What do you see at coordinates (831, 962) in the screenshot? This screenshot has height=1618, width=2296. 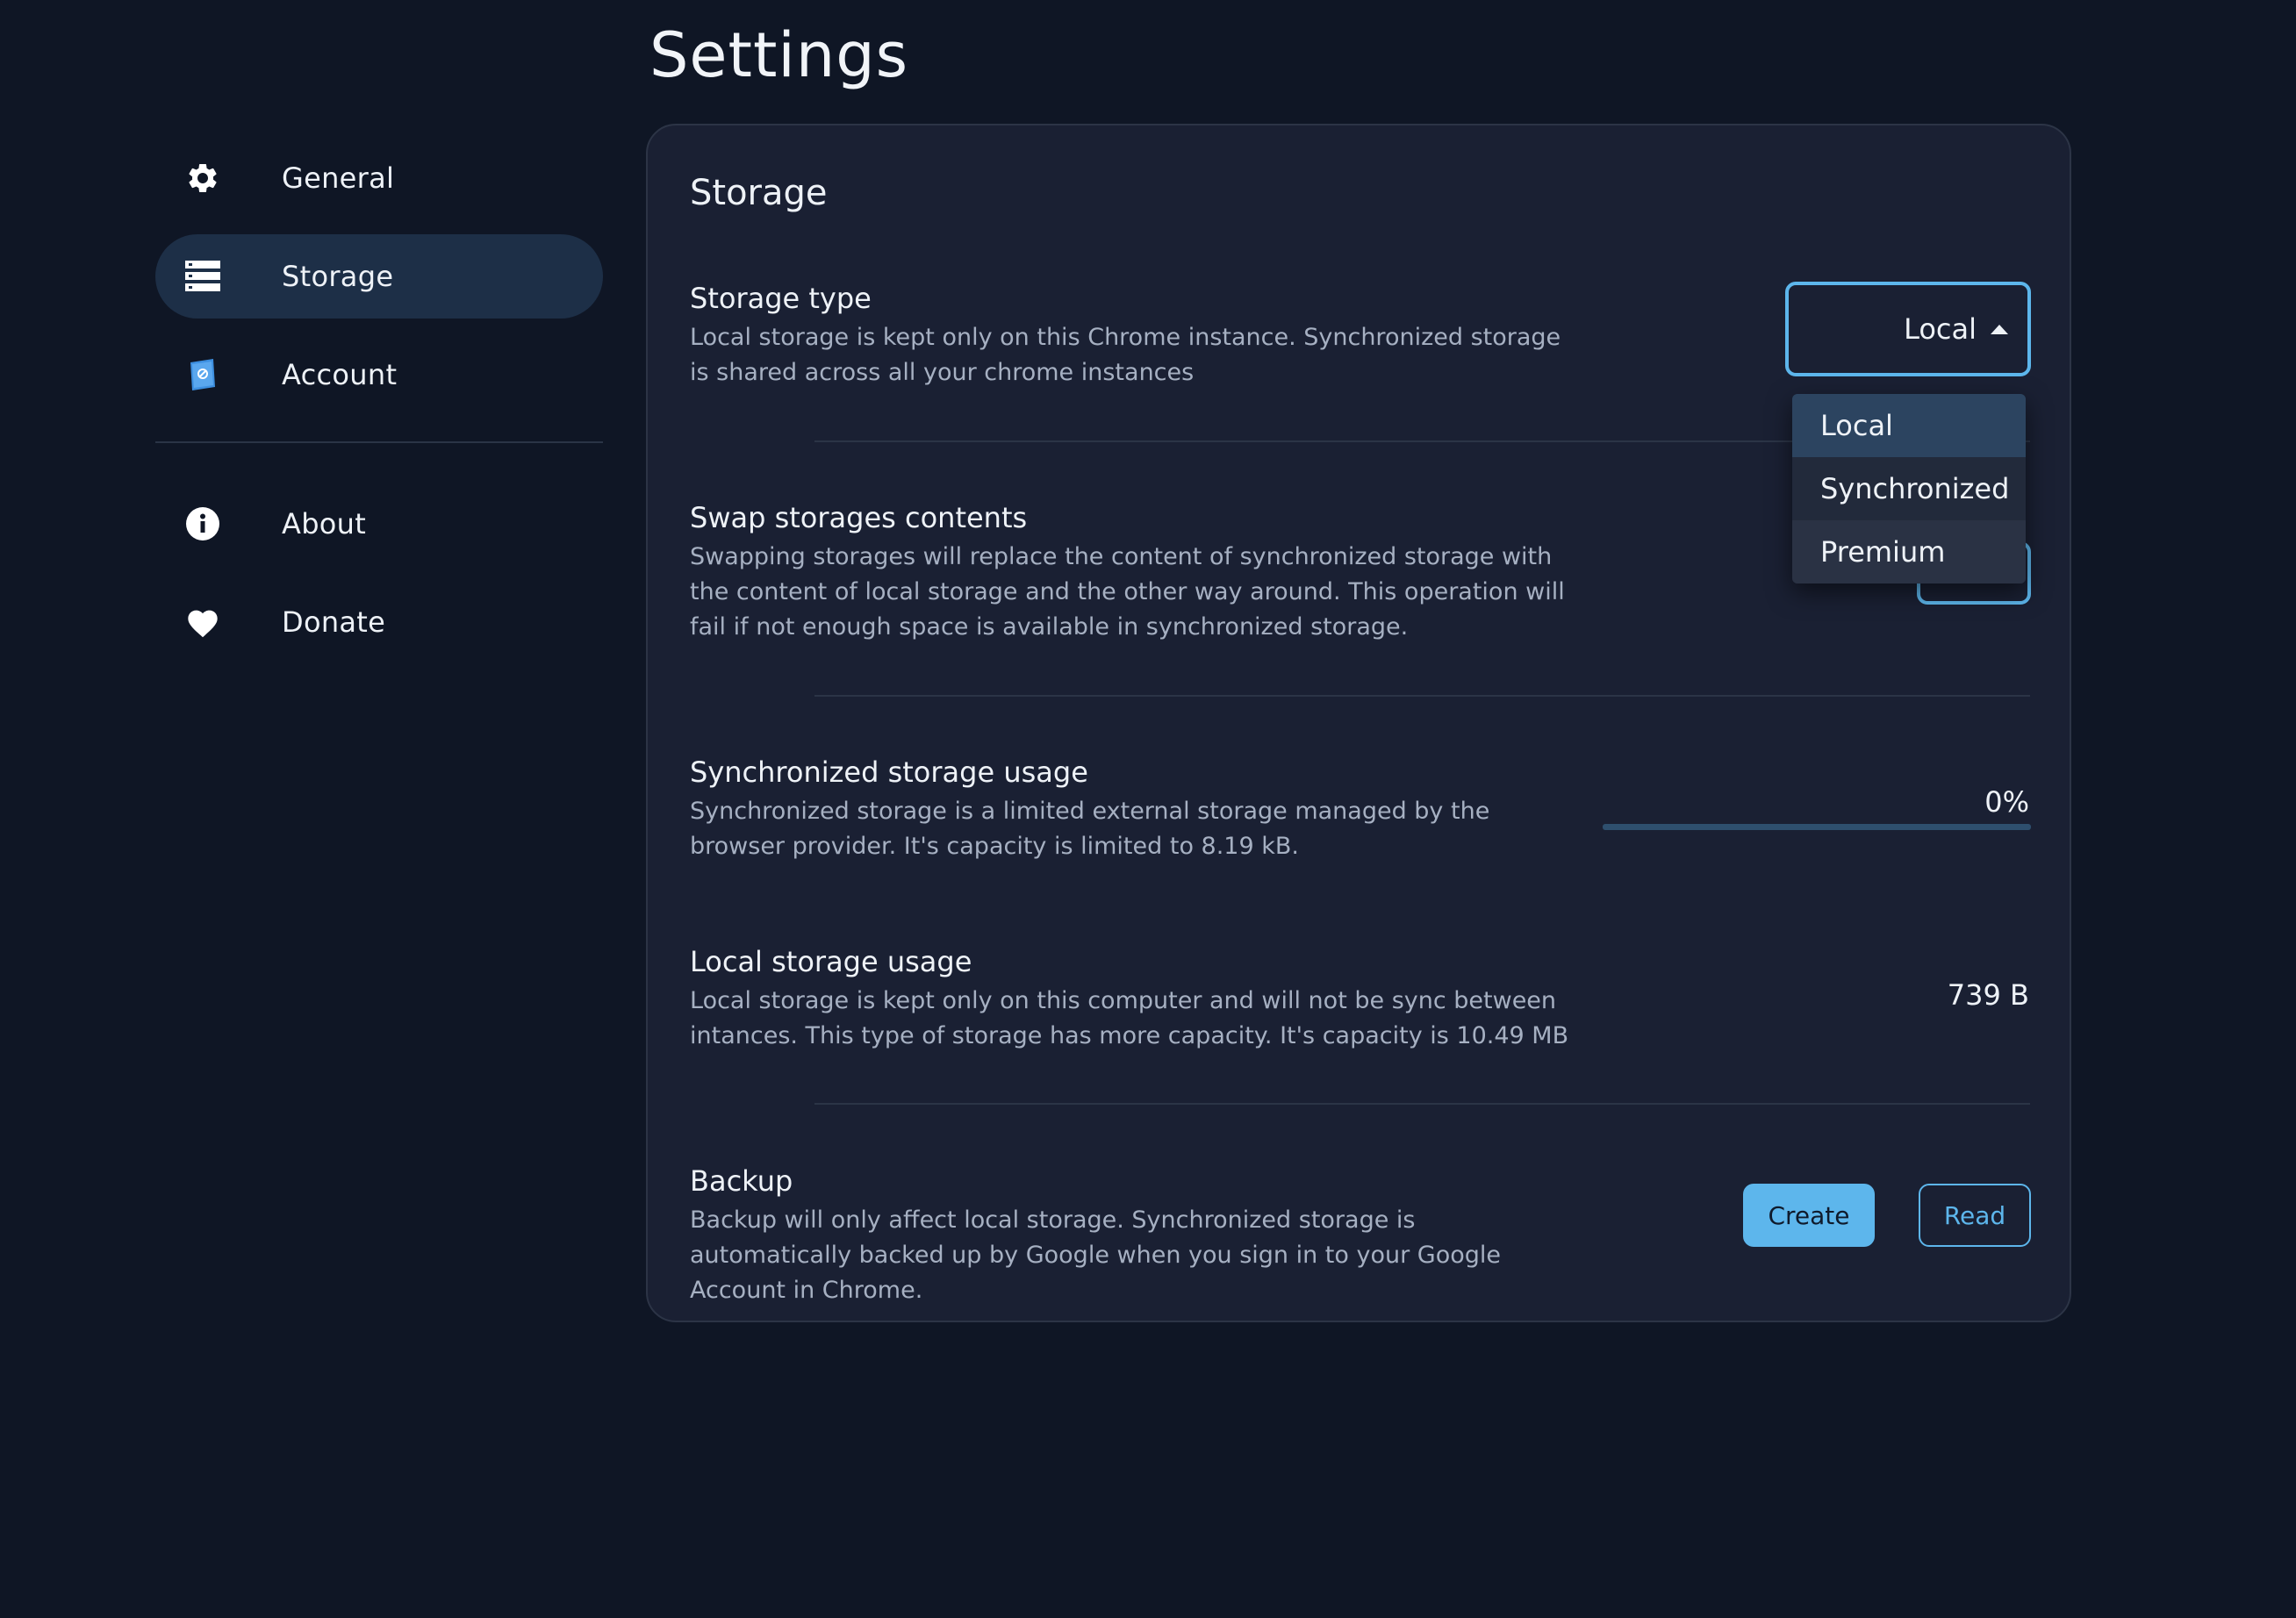 I see `section-title: Local storage usage` at bounding box center [831, 962].